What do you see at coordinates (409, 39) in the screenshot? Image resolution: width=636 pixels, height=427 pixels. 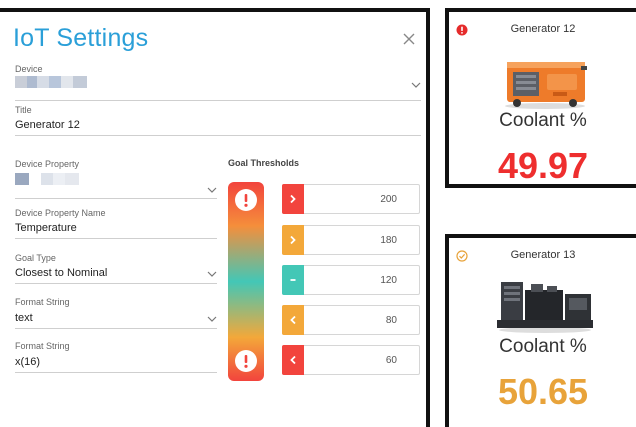 I see `close-icon` at bounding box center [409, 39].